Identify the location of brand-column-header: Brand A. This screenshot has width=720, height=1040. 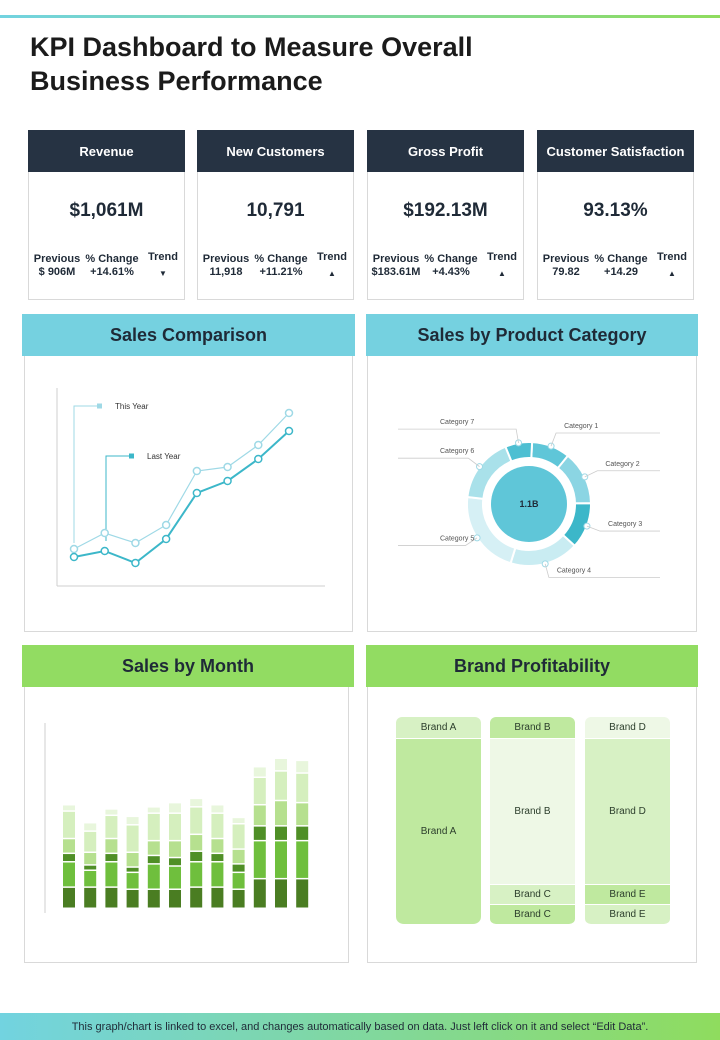
(438, 728).